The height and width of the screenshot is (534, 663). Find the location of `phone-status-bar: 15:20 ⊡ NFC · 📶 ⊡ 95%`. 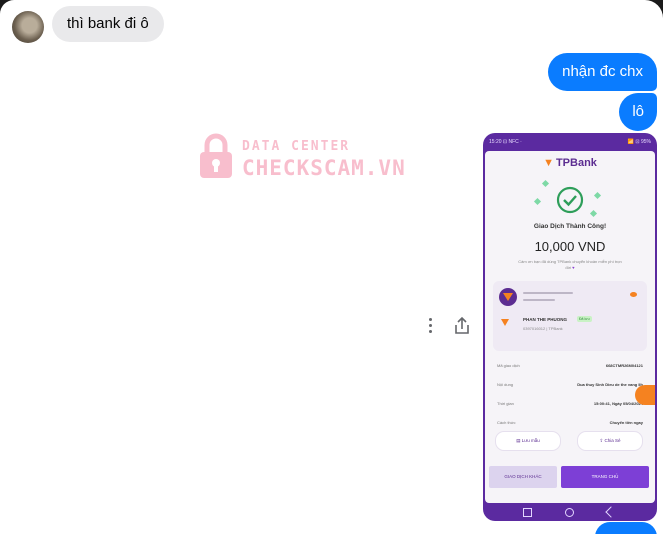

phone-status-bar: 15:20 ⊡ NFC · 📶 ⊡ 95% is located at coordinates (570, 142).